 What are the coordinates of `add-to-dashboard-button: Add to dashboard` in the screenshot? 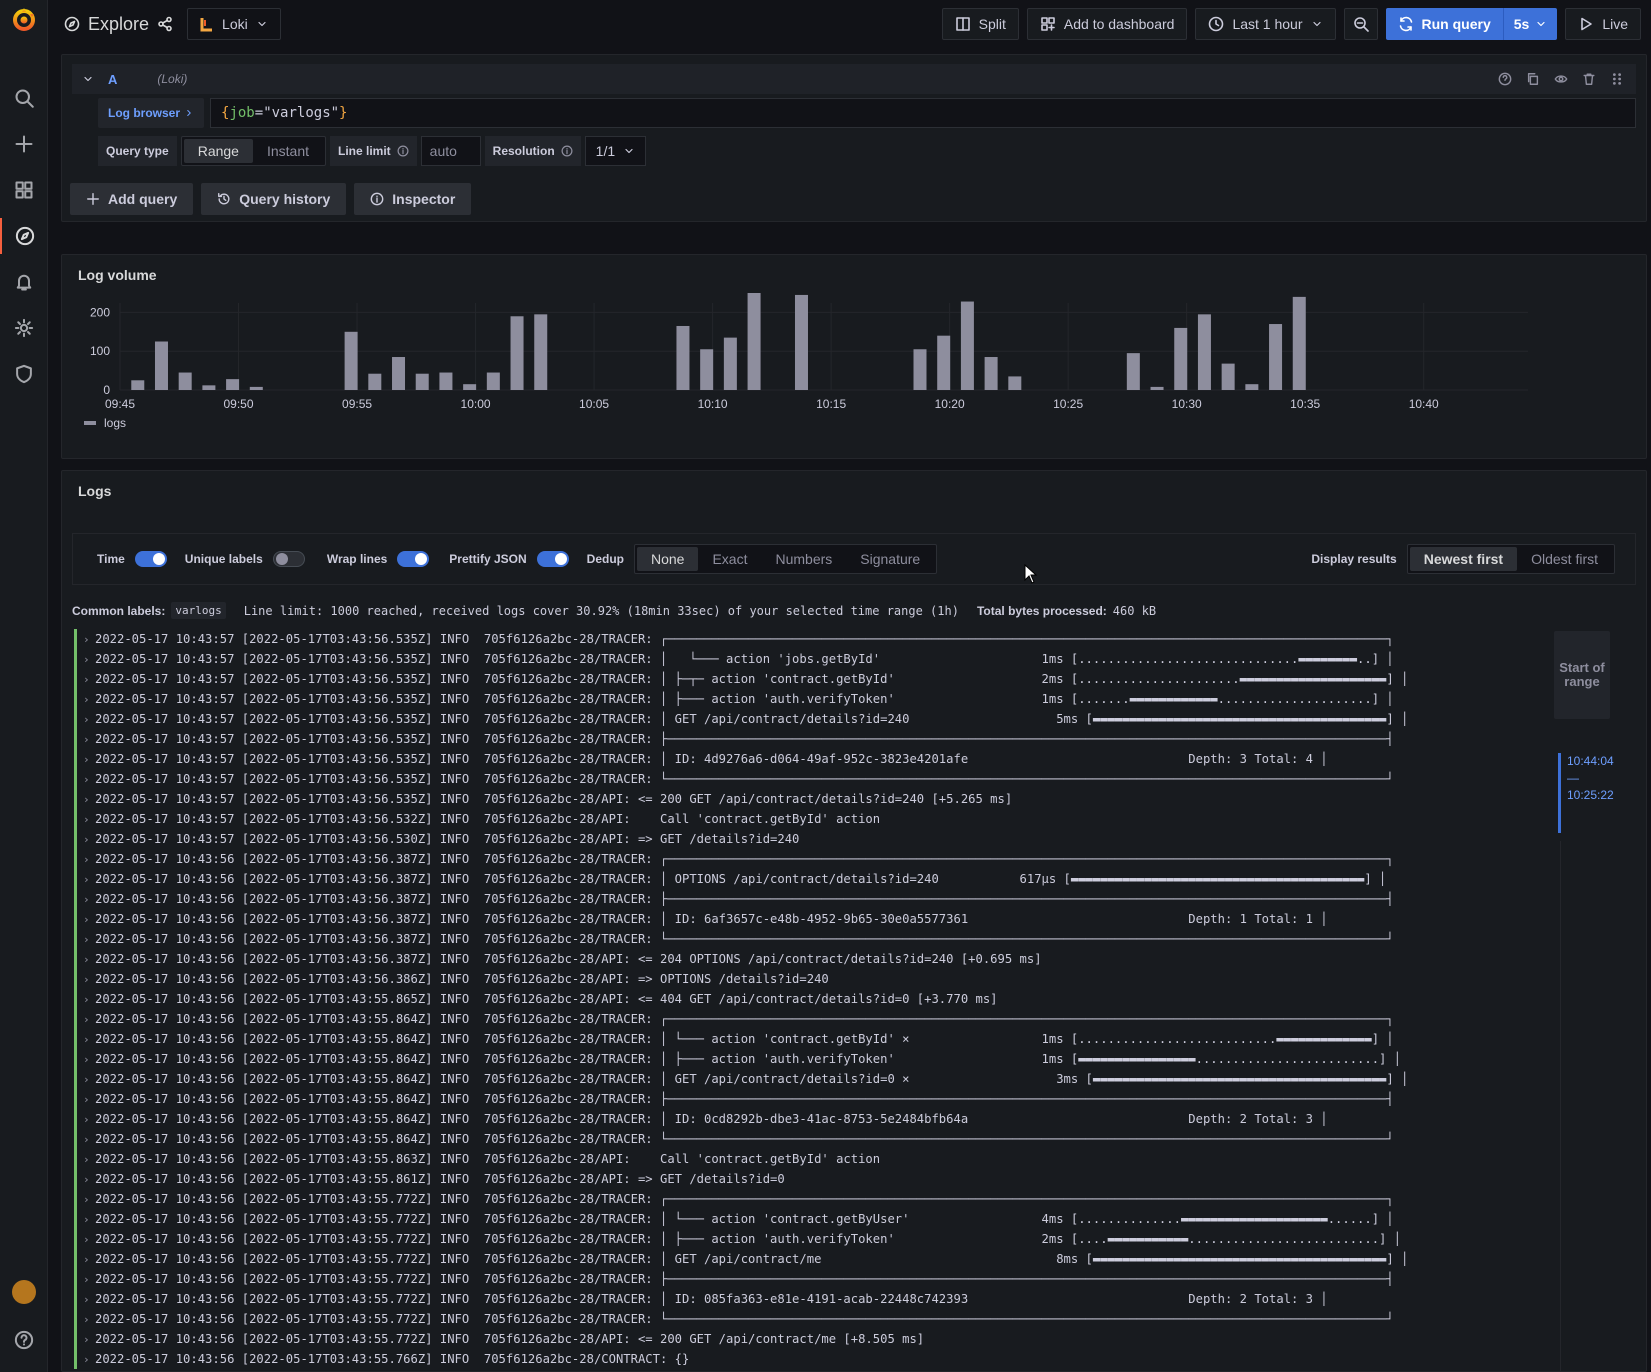 It's located at (1107, 24).